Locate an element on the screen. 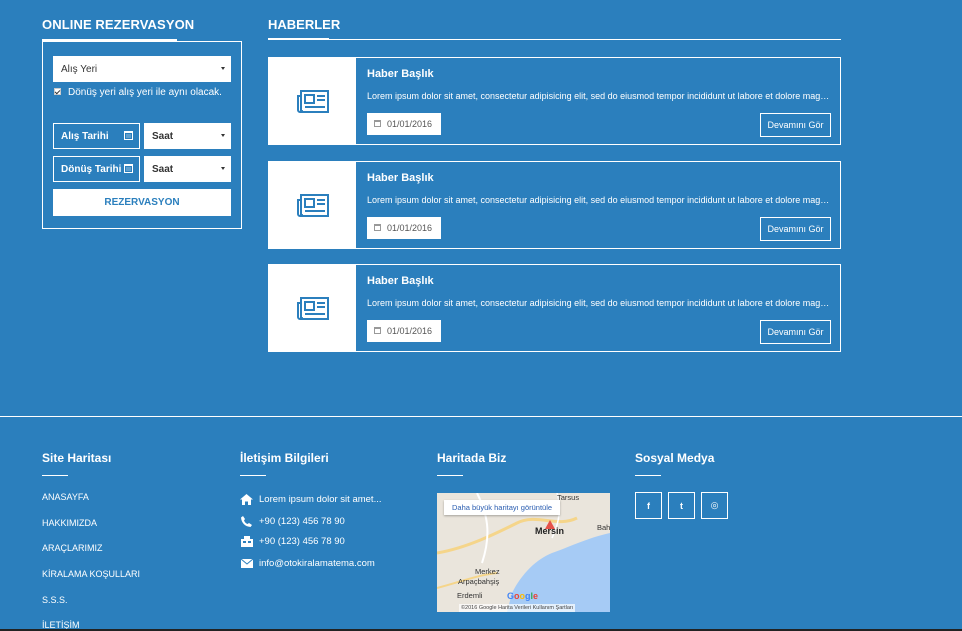 The height and width of the screenshot is (631, 962). news-title-underline is located at coordinates (298, 39).